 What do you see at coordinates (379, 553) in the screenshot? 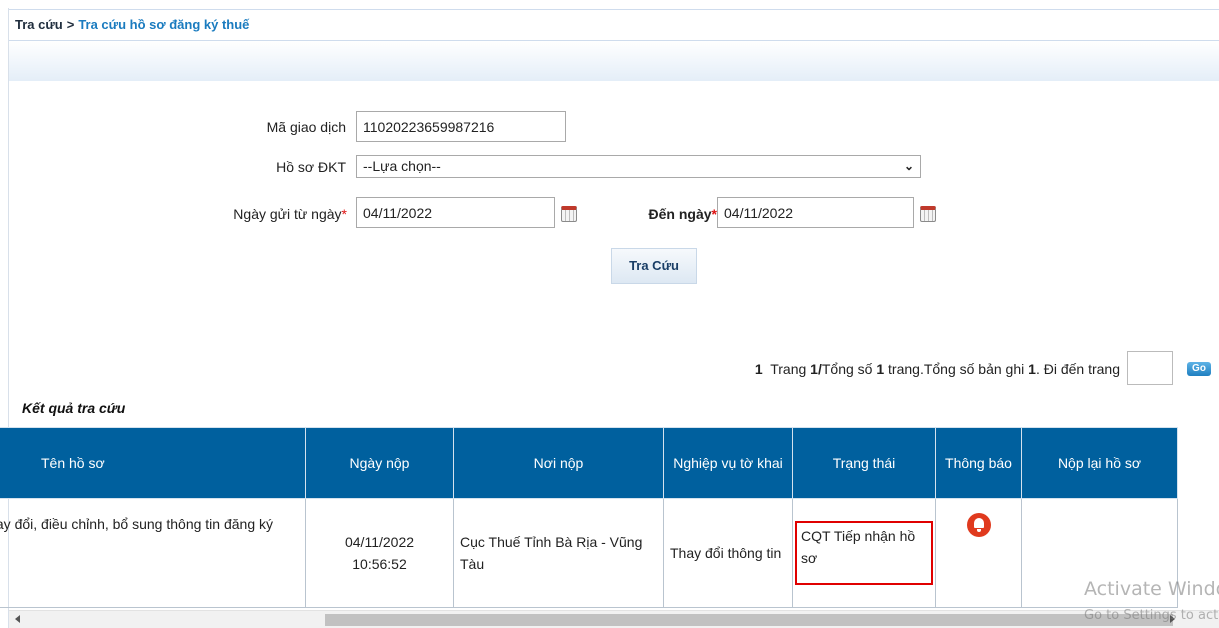
I see `cell-date: 04/11/2022 10:56:52` at bounding box center [379, 553].